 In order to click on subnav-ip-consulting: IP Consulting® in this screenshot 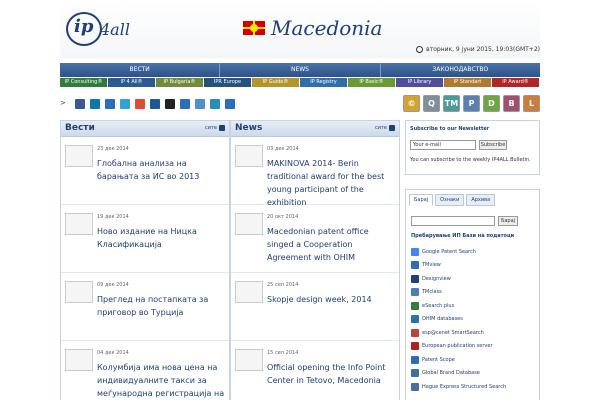, I will do `click(84, 82)`.